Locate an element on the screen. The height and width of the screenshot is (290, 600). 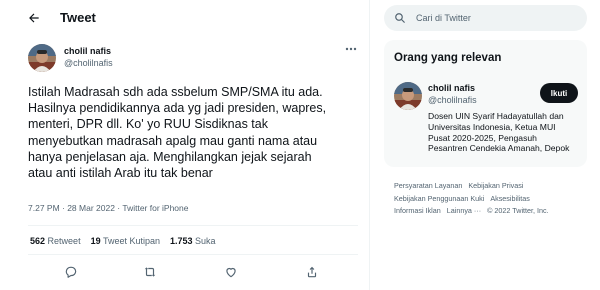
retweet-button is located at coordinates (150, 272).